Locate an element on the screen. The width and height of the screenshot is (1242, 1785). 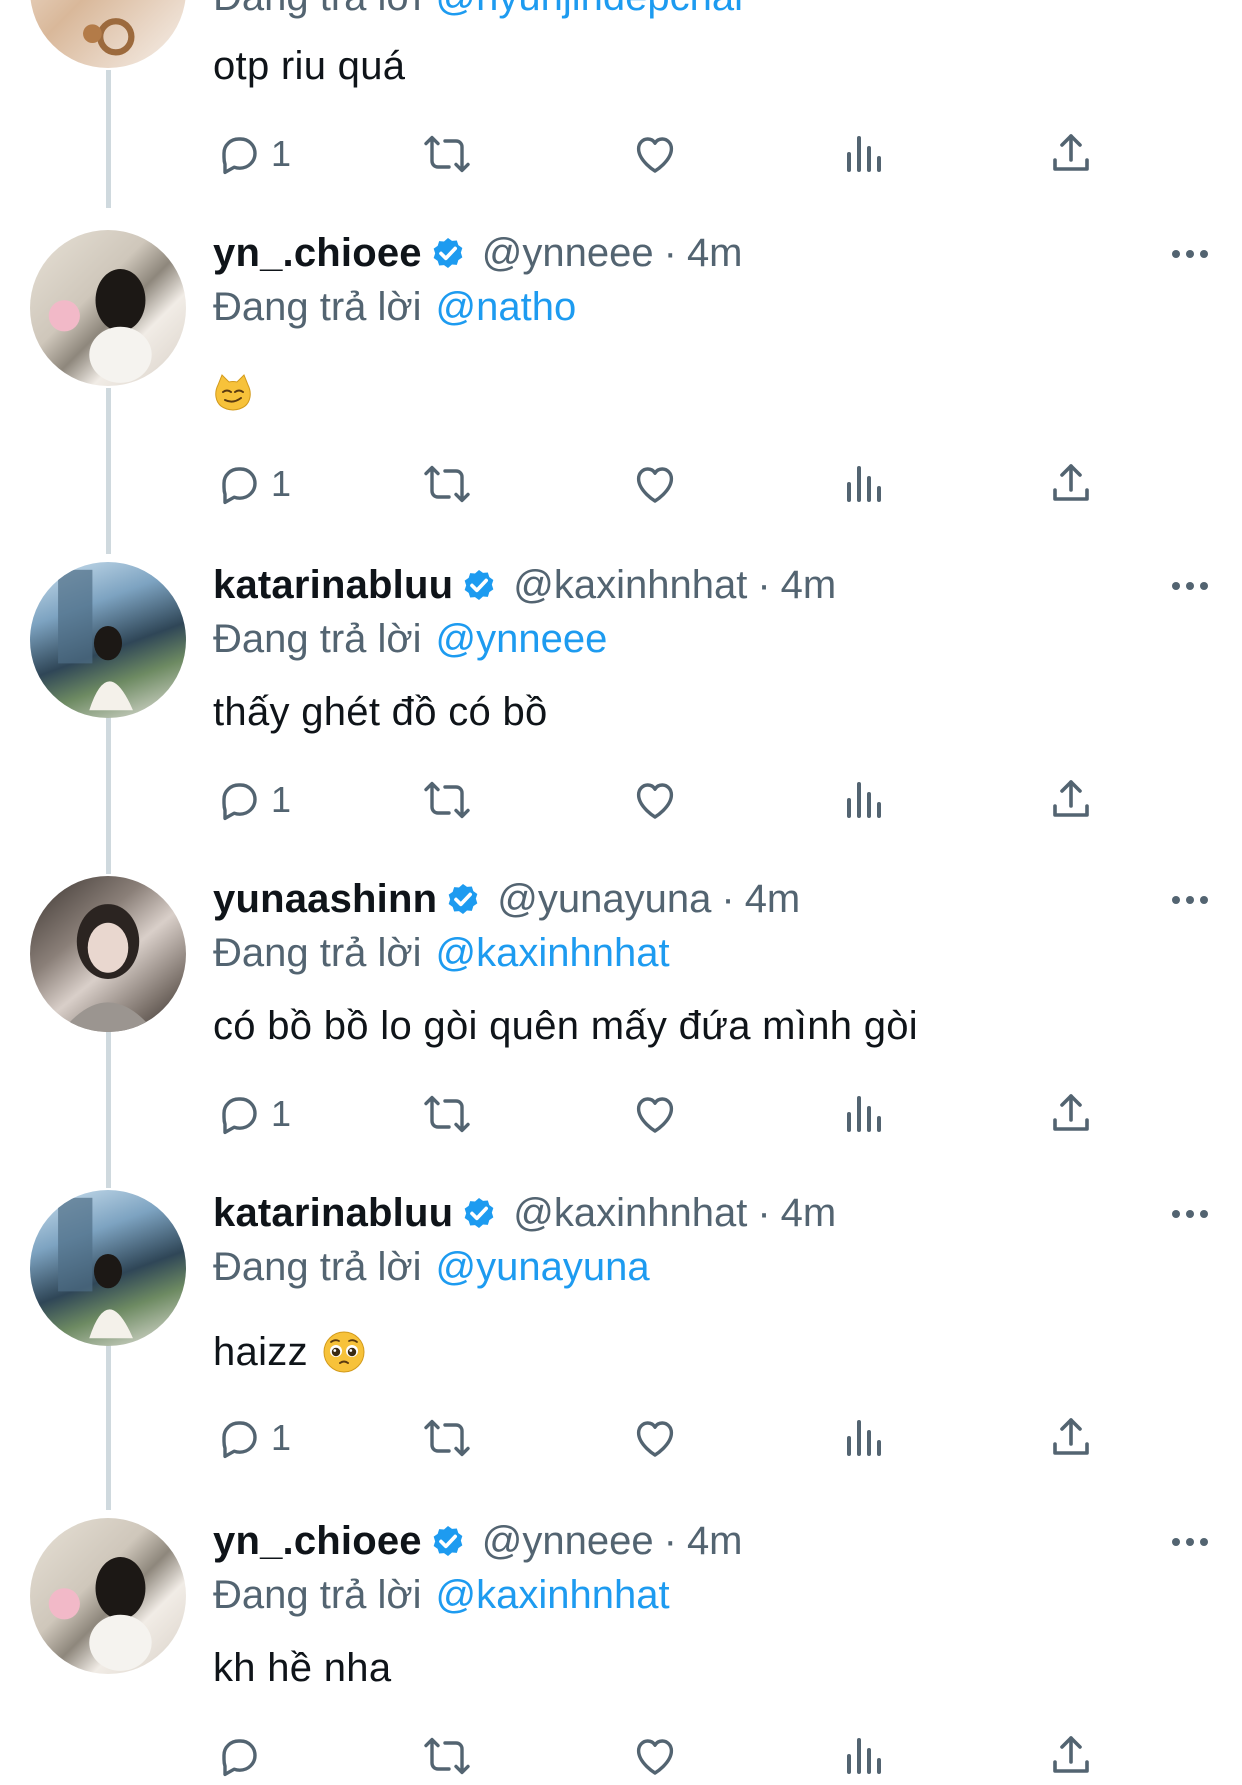
smirk-cat-emoji is located at coordinates (233, 393).